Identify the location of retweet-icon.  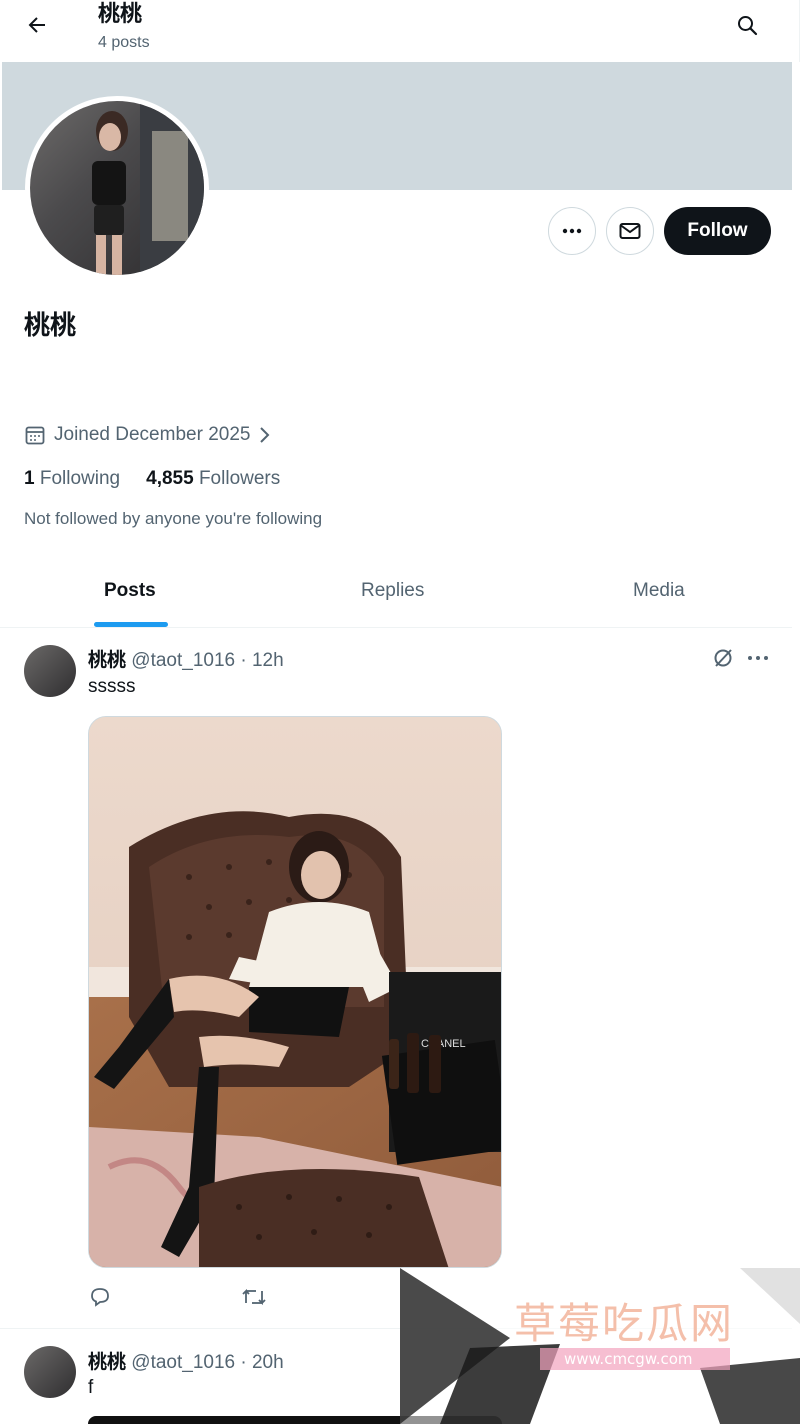
(254, 1297).